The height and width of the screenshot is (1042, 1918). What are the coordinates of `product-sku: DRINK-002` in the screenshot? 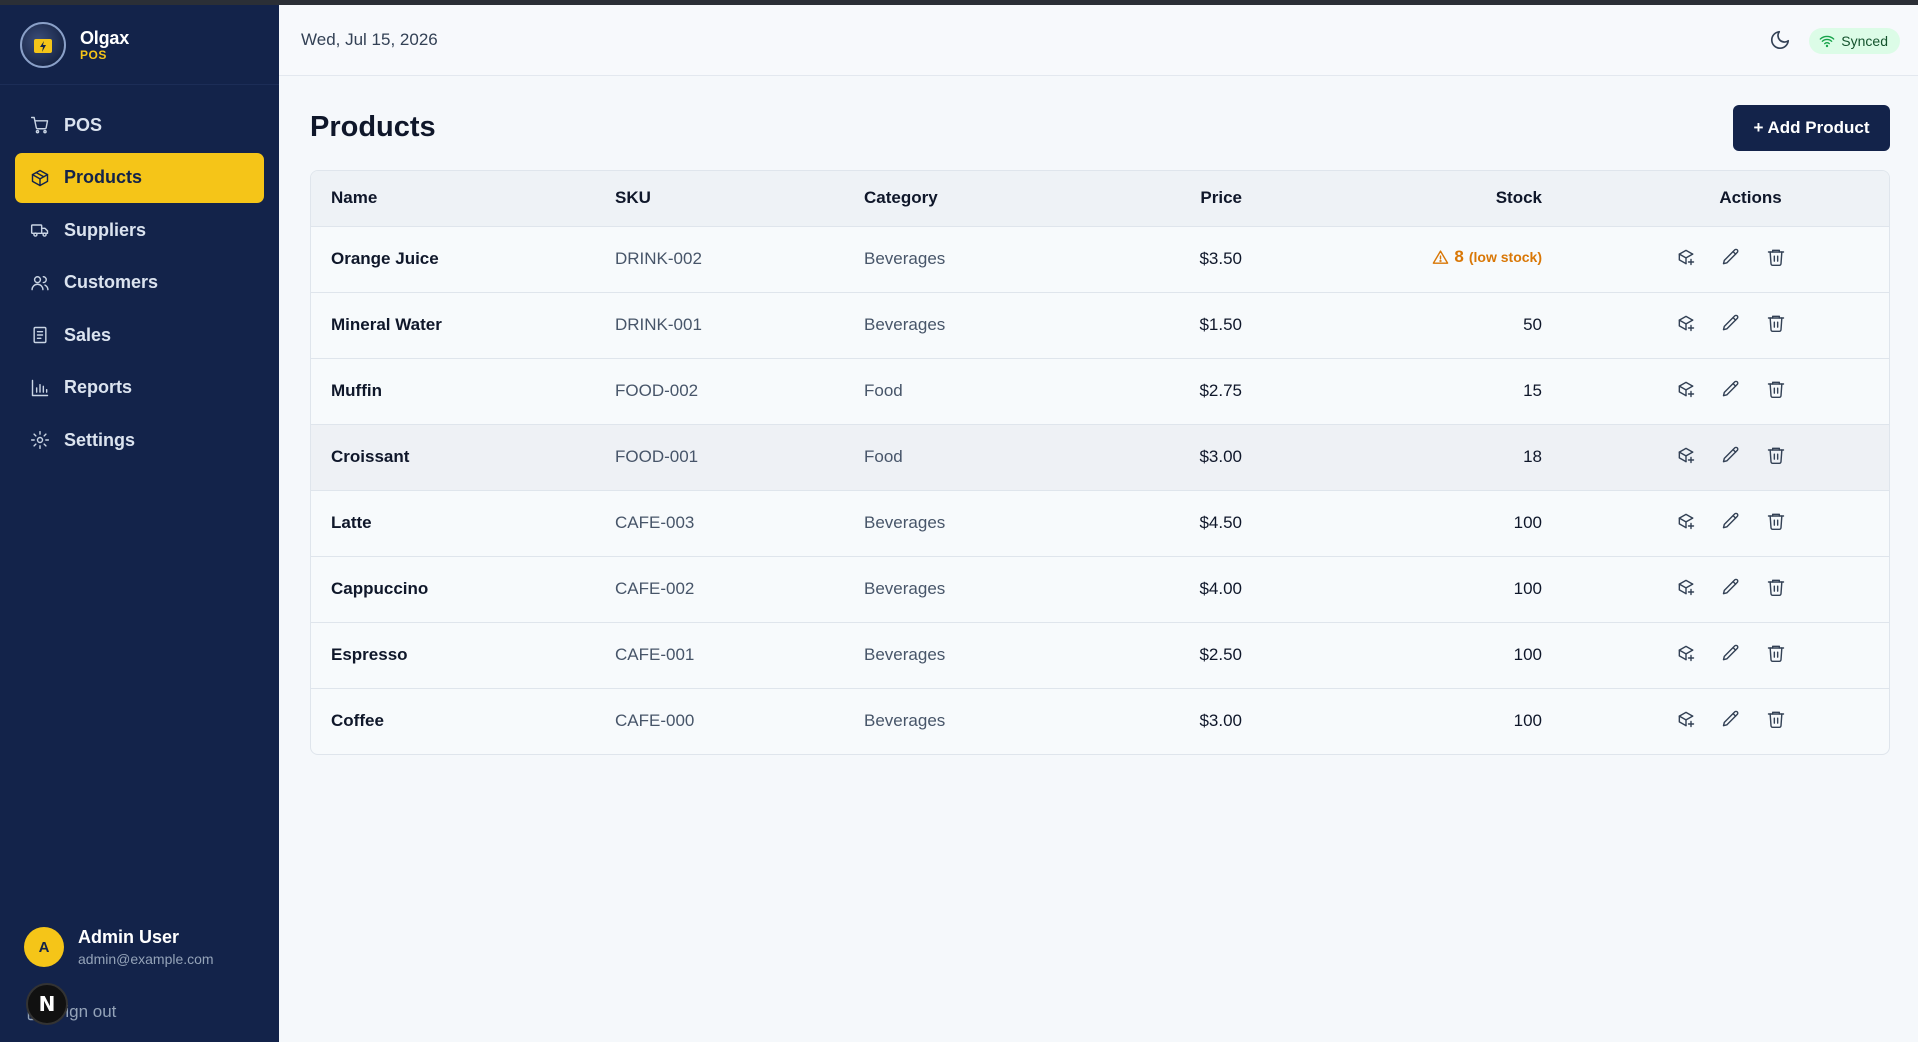 It's located at (658, 258).